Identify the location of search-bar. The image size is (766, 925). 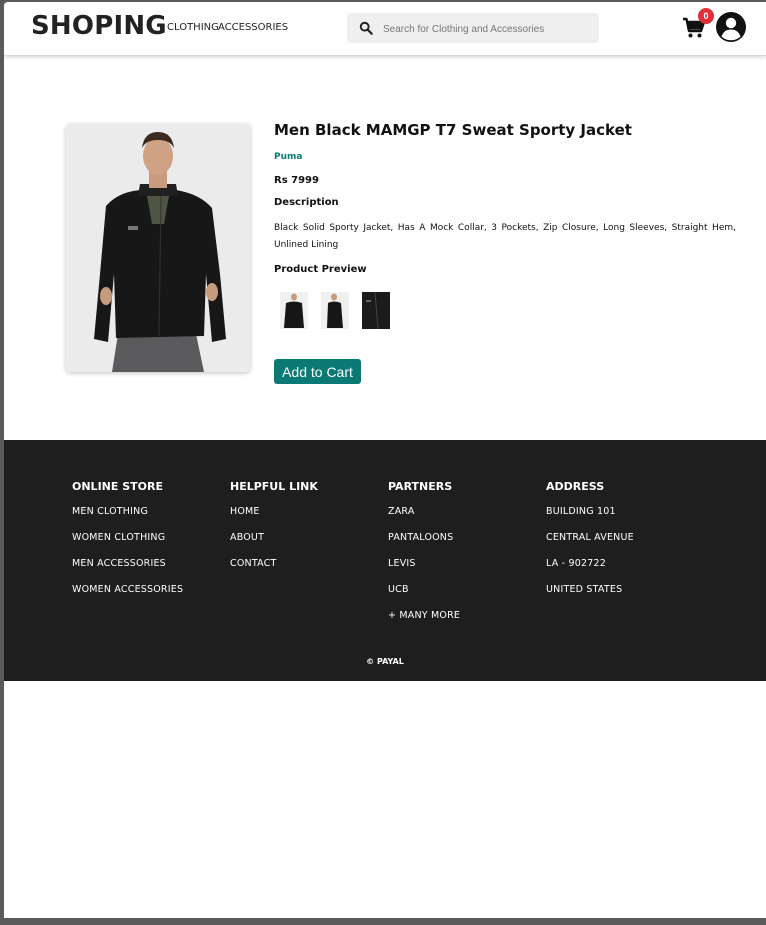
(473, 28).